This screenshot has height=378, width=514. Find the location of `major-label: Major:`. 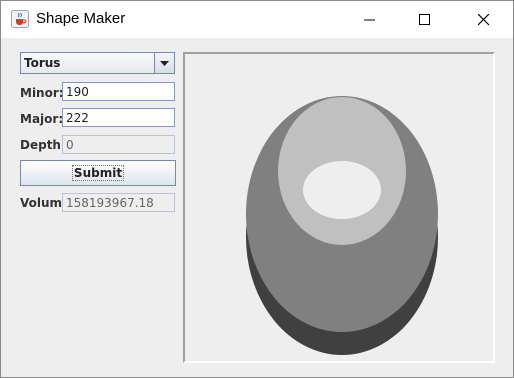

major-label: Major: is located at coordinates (42, 119).